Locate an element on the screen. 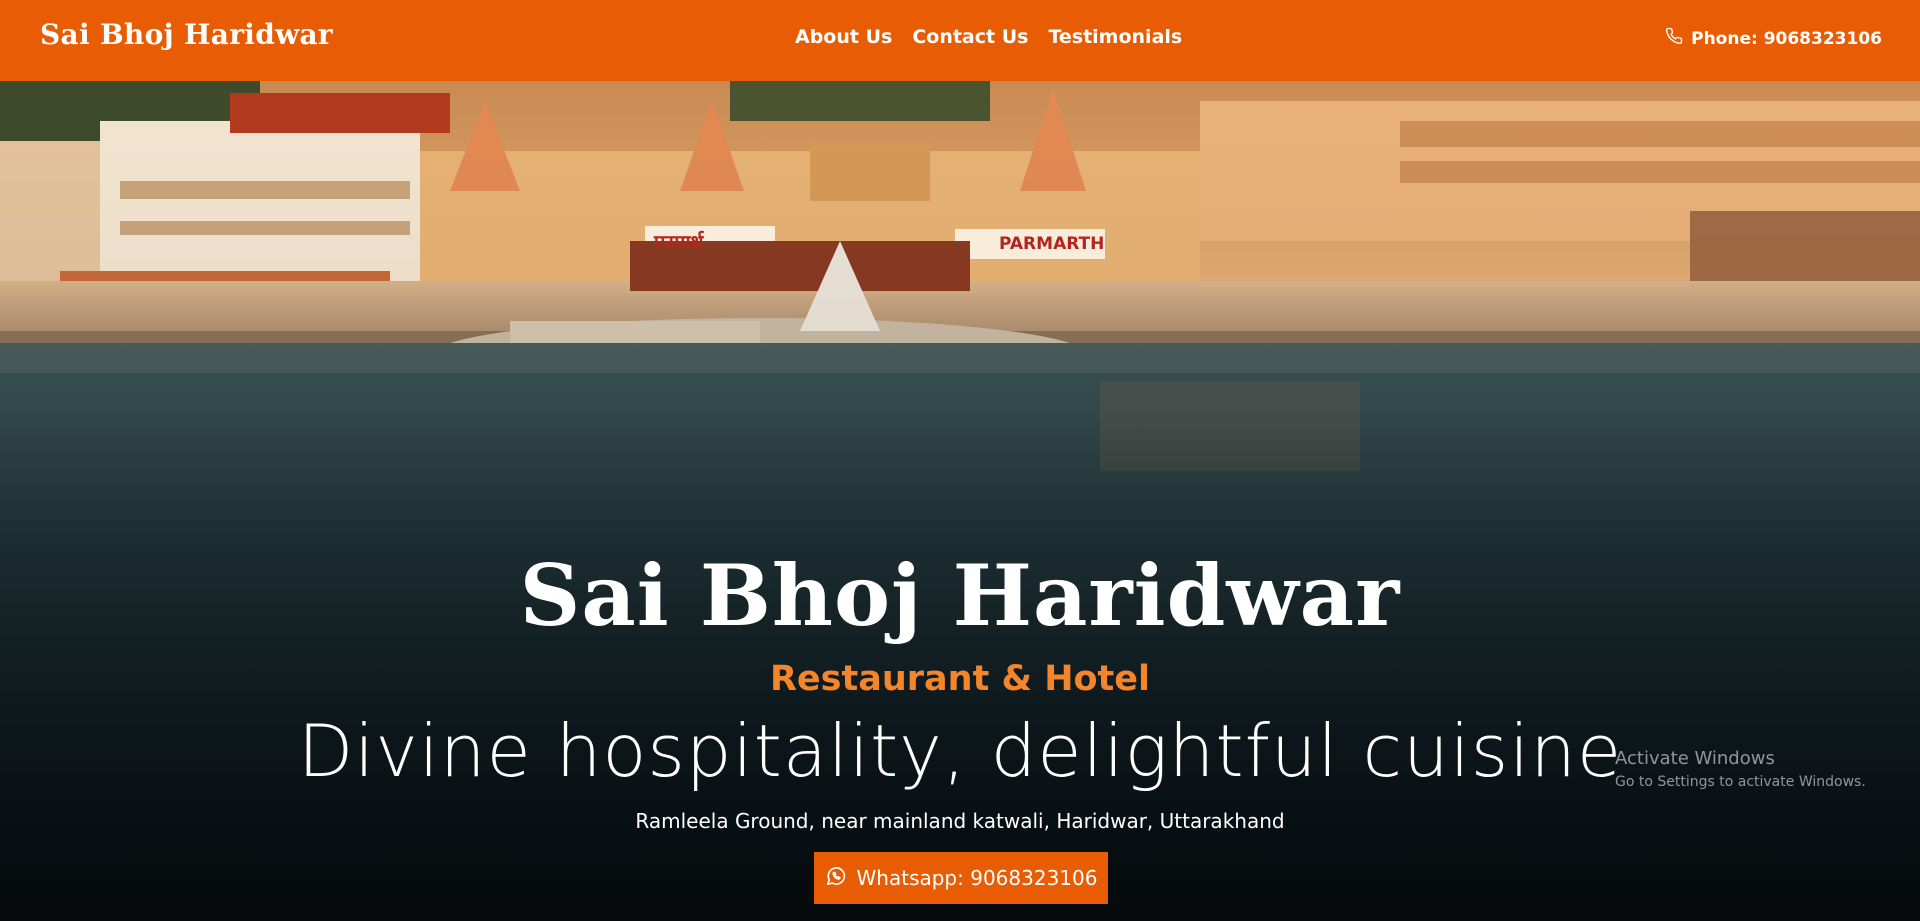  nav-about-us: About Us is located at coordinates (843, 37).